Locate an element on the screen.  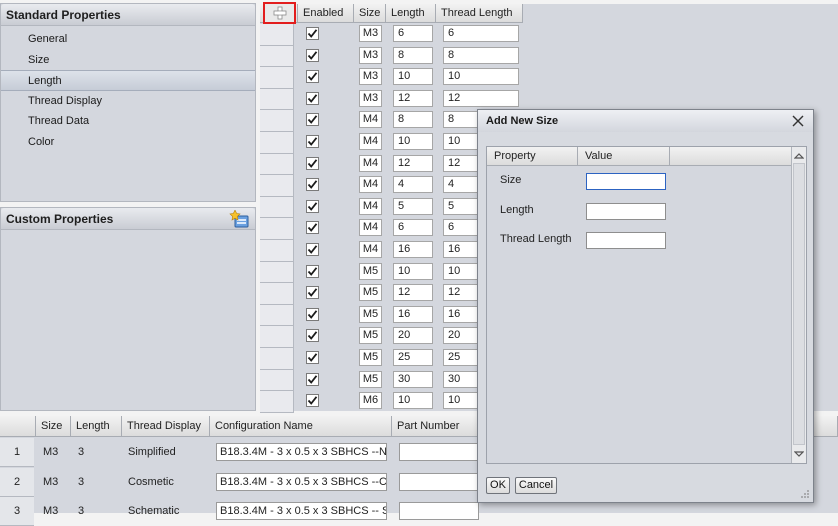
thread-length-cell: 8 is located at coordinates (481, 55).